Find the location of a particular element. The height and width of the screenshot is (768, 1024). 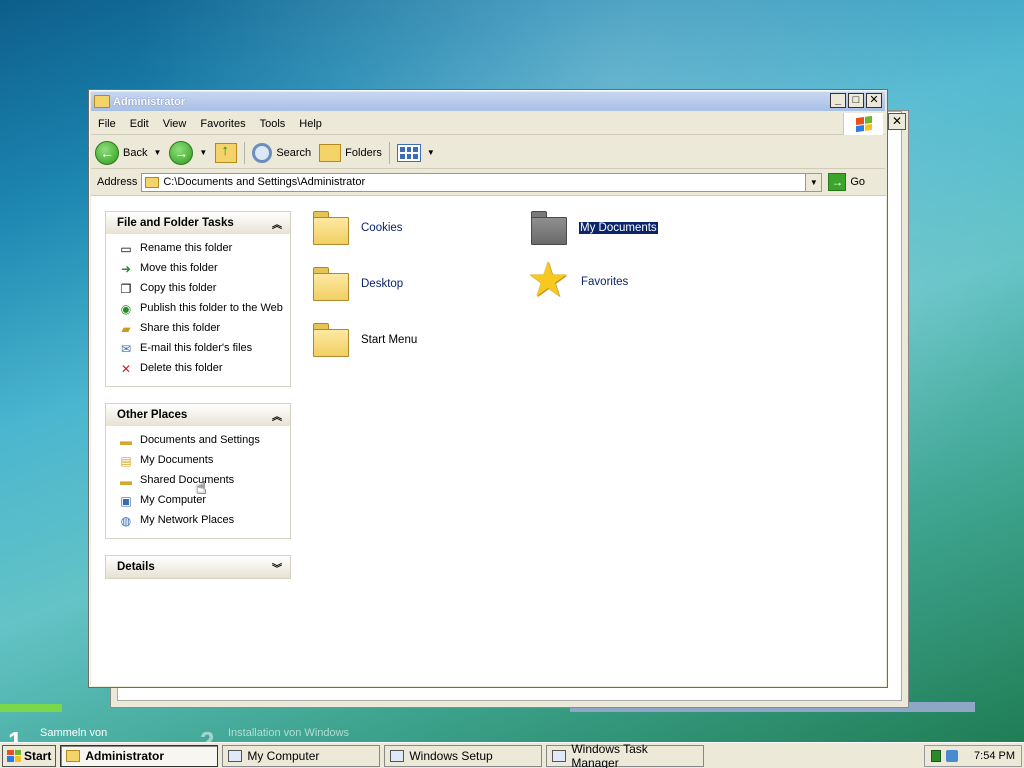

task-label: Delete this folder is located at coordinates (181, 368).